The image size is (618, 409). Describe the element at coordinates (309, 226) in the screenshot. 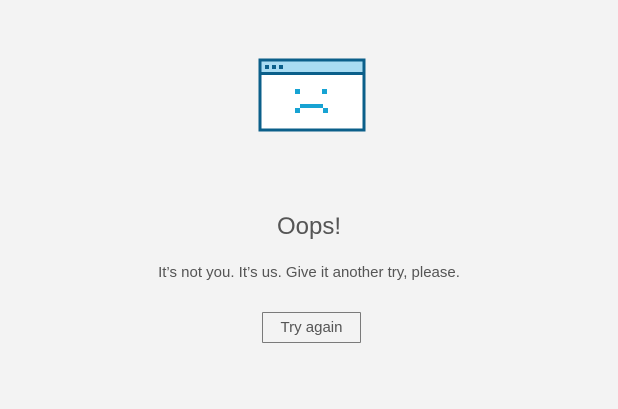

I see `error-title: Oops!` at that location.